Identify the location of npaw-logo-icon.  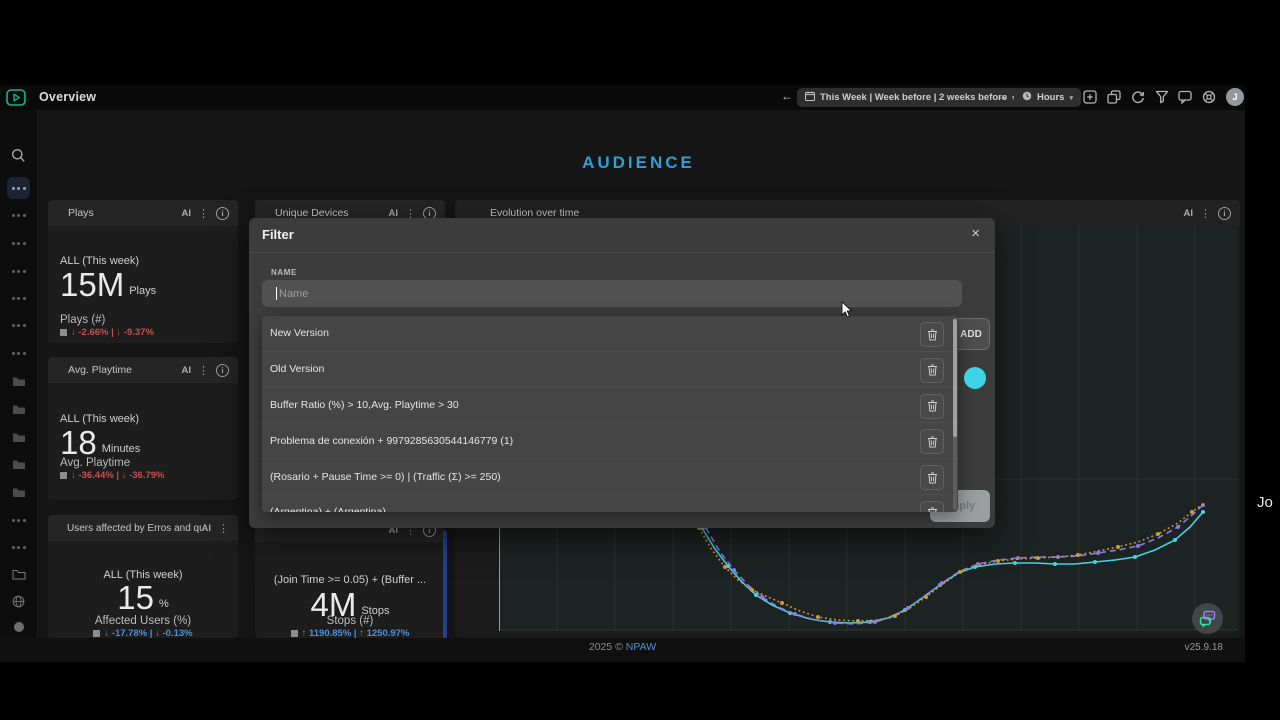
(16, 100).